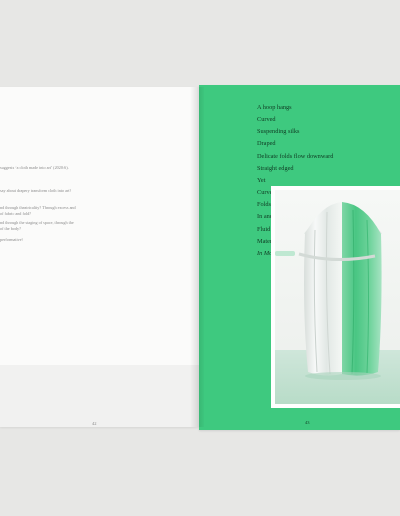 The image size is (400, 516). Describe the element at coordinates (278, 132) in the screenshot. I see `poem-line: Suspending silks` at that location.